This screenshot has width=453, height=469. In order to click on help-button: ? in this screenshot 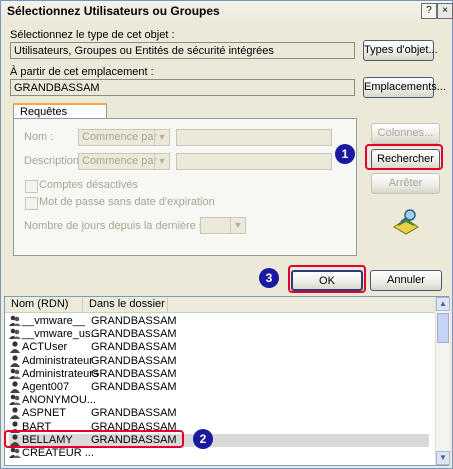, I will do `click(429, 11)`.